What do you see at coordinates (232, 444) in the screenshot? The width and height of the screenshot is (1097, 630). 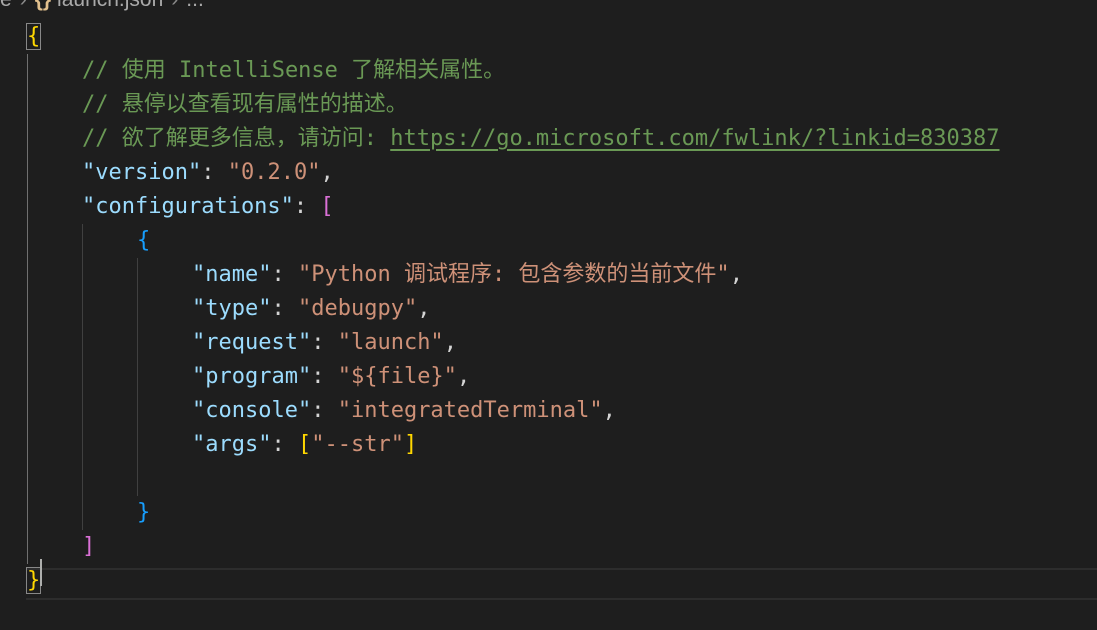 I see `json-key: "args"` at bounding box center [232, 444].